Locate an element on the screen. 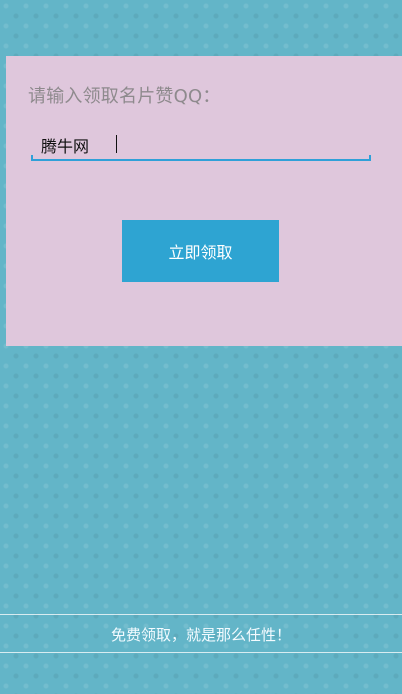  qq-input-wrapper is located at coordinates (201, 147).